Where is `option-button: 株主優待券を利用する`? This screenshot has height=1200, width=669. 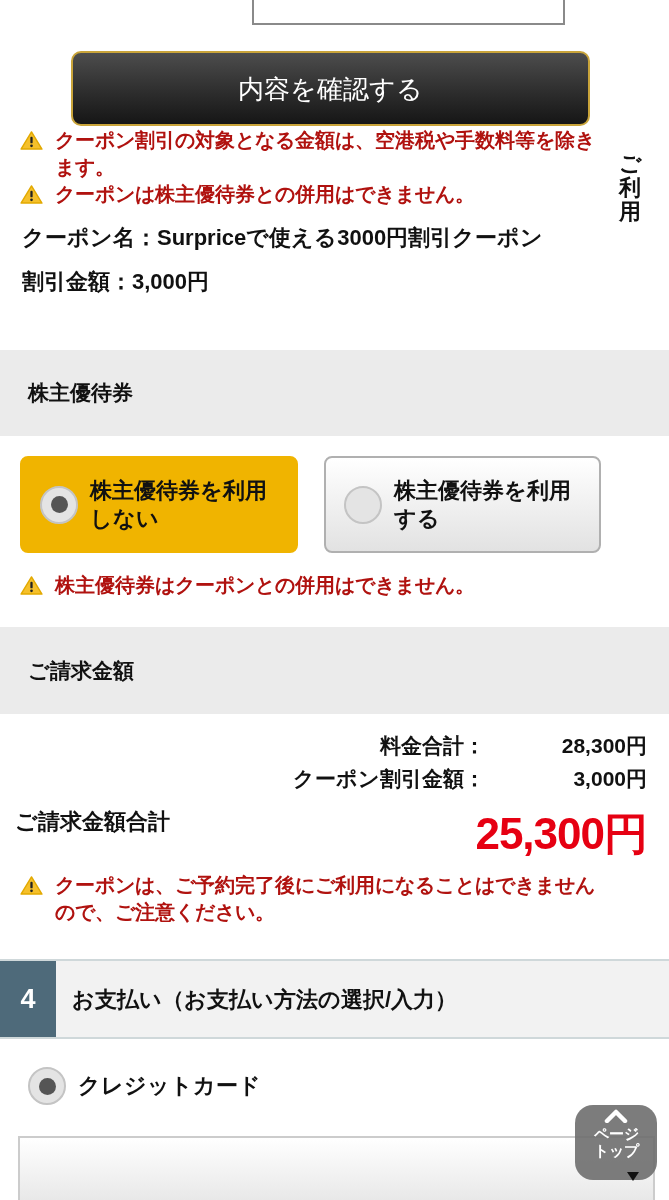
option-button: 株主優待券を利用する is located at coordinates (462, 504).